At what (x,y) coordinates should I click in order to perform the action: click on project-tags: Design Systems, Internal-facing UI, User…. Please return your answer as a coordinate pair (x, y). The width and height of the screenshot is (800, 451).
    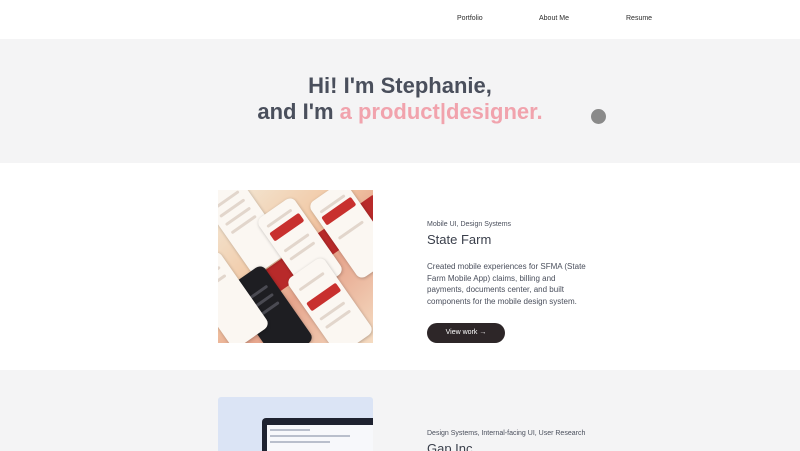
    Looking at the image, I should click on (506, 433).